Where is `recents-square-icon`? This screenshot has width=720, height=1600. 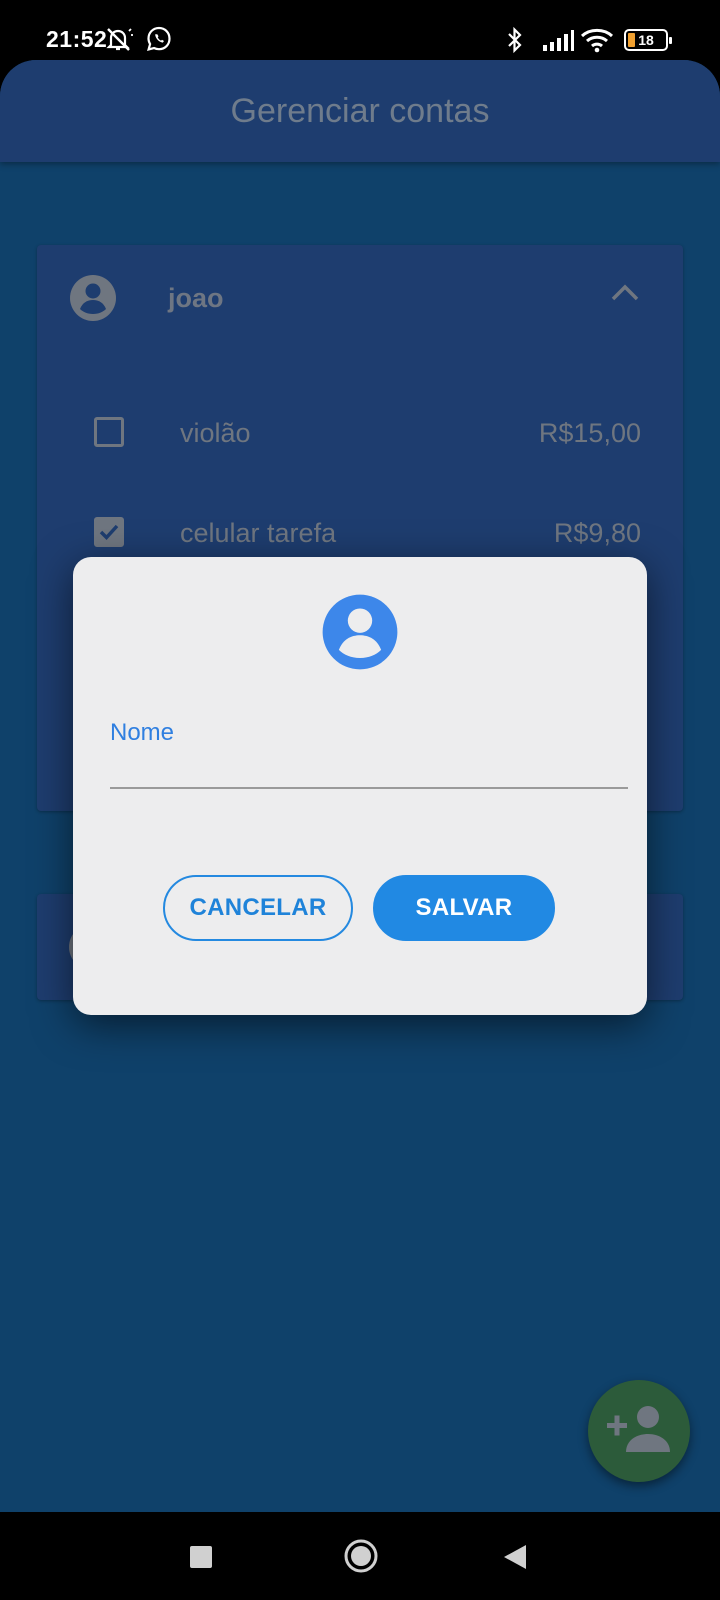 recents-square-icon is located at coordinates (201, 1559).